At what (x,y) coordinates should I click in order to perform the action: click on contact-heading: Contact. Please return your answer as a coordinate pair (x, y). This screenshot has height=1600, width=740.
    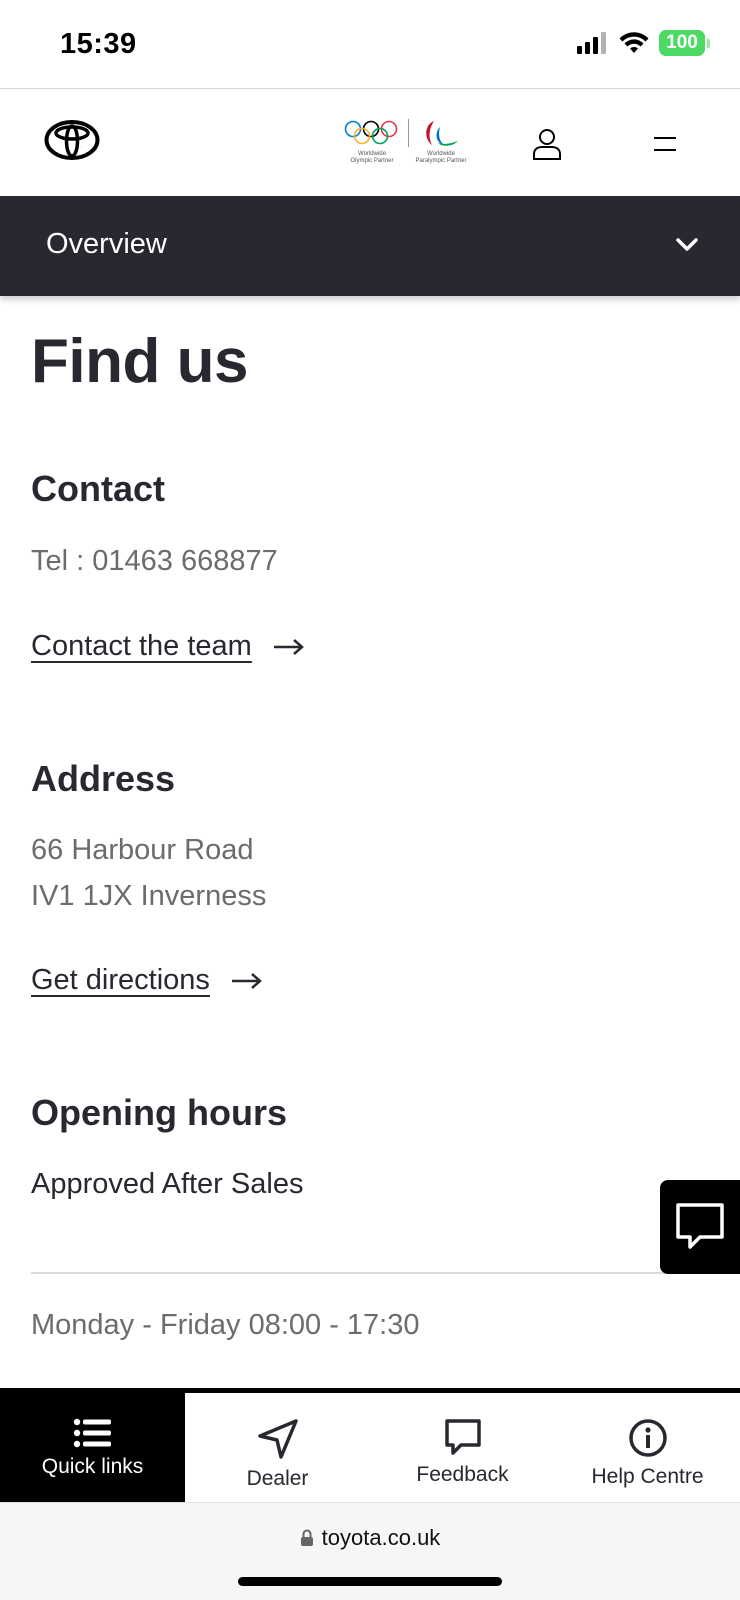
    Looking at the image, I should click on (98, 488).